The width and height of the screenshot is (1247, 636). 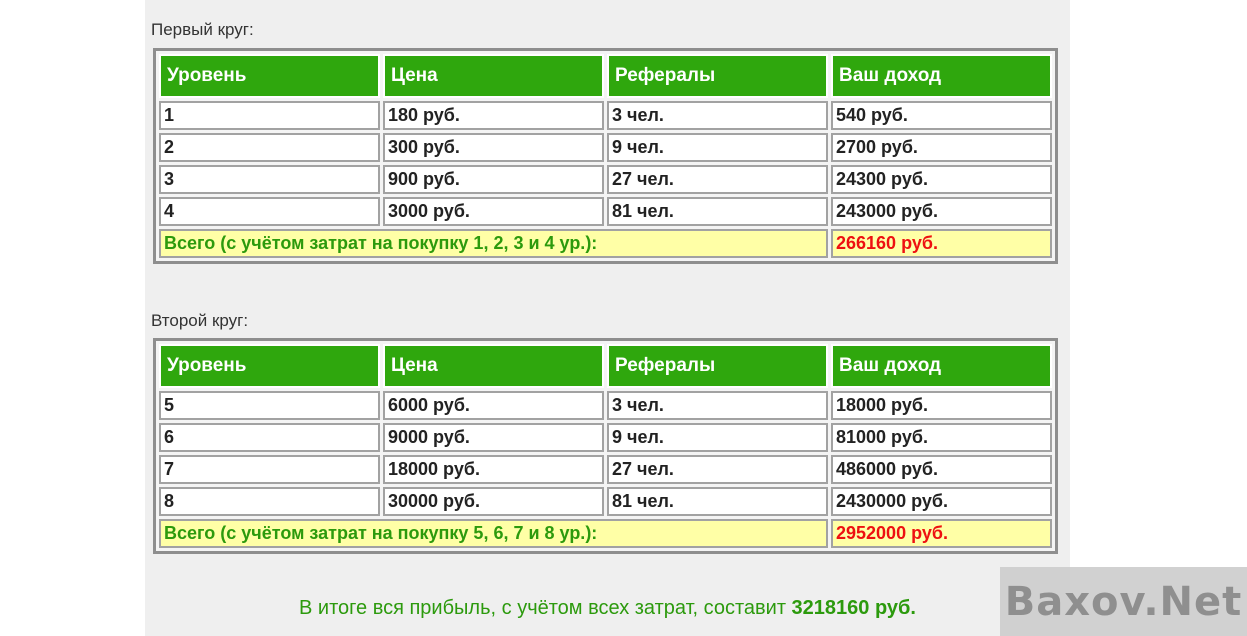 I want to click on cell-price: 900 руб., so click(x=493, y=179).